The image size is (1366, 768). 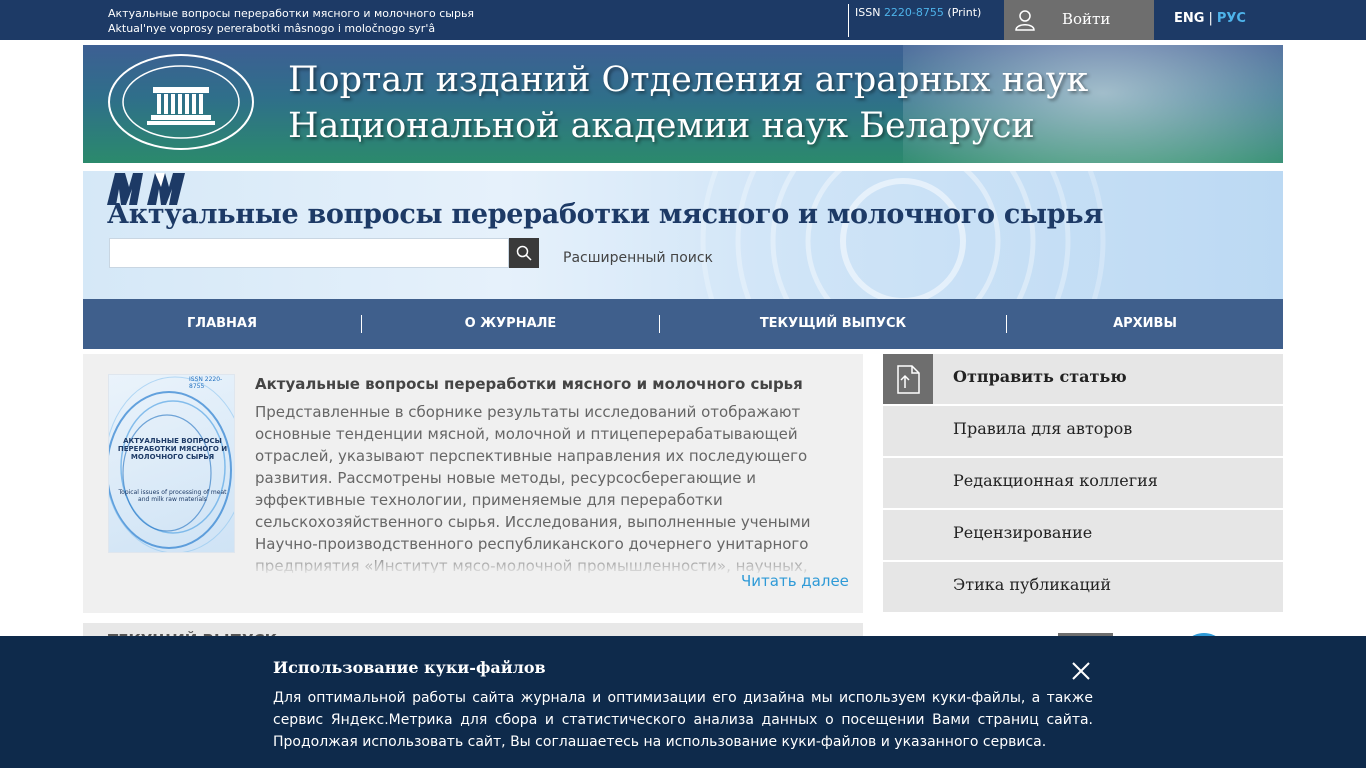 I want to click on academy-logo, so click(x=181, y=102).